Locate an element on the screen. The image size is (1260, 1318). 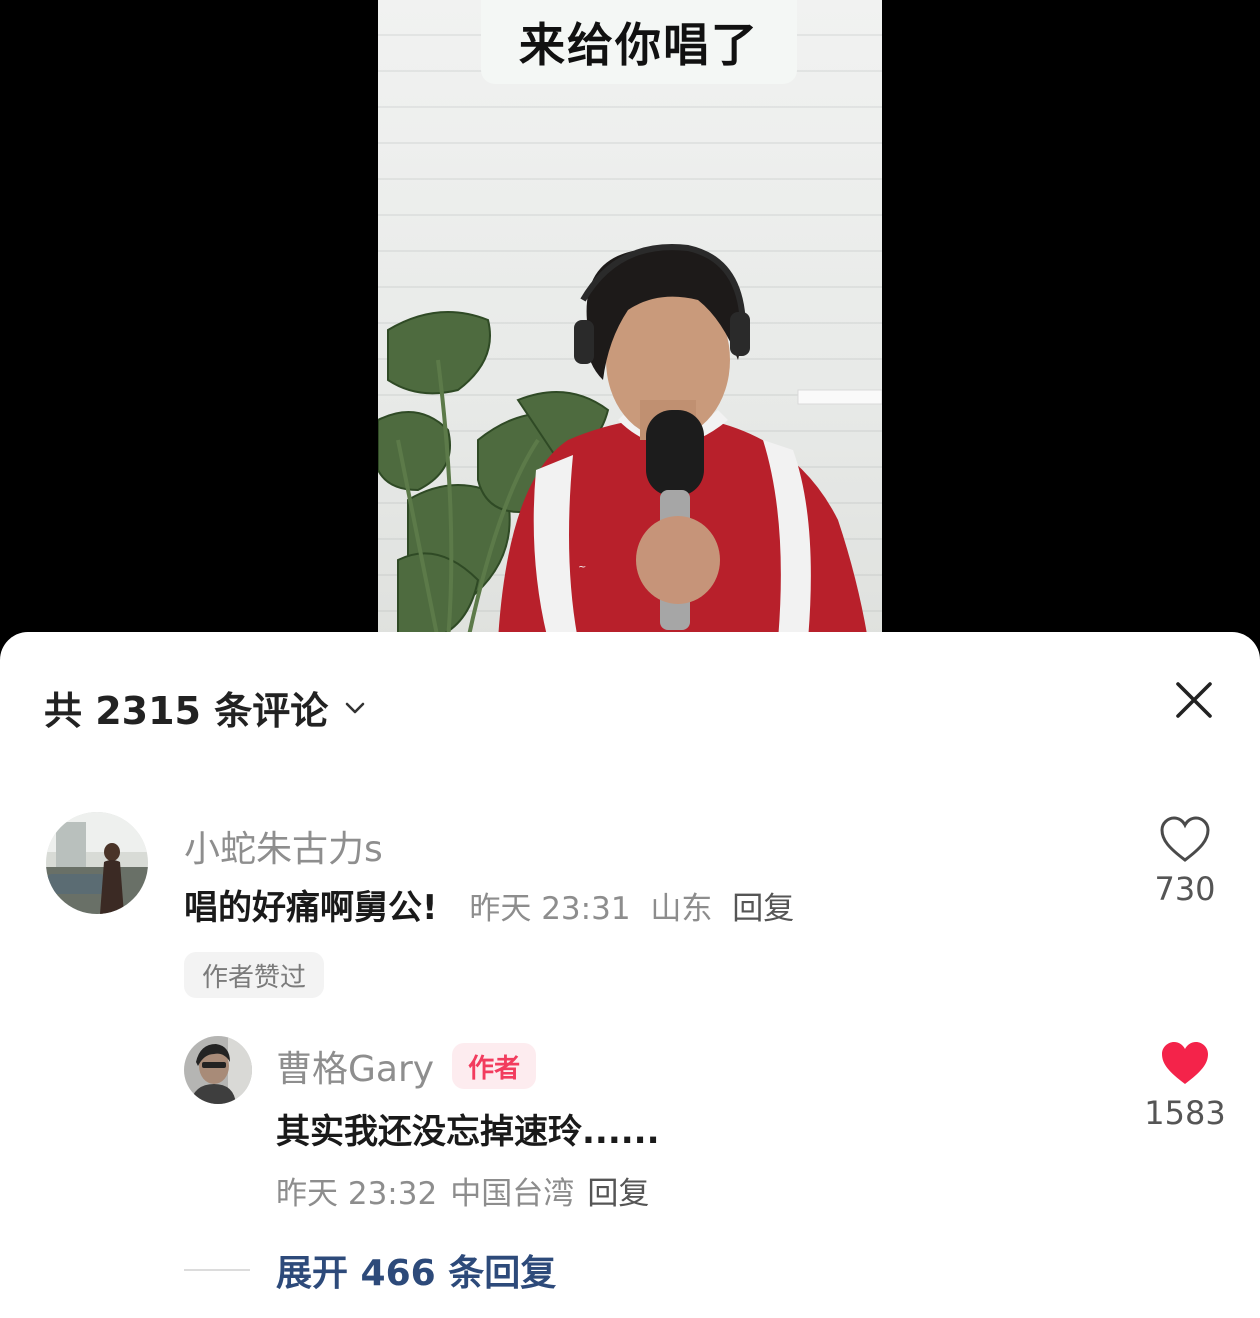
video-scene: ~ is located at coordinates (630, 442).